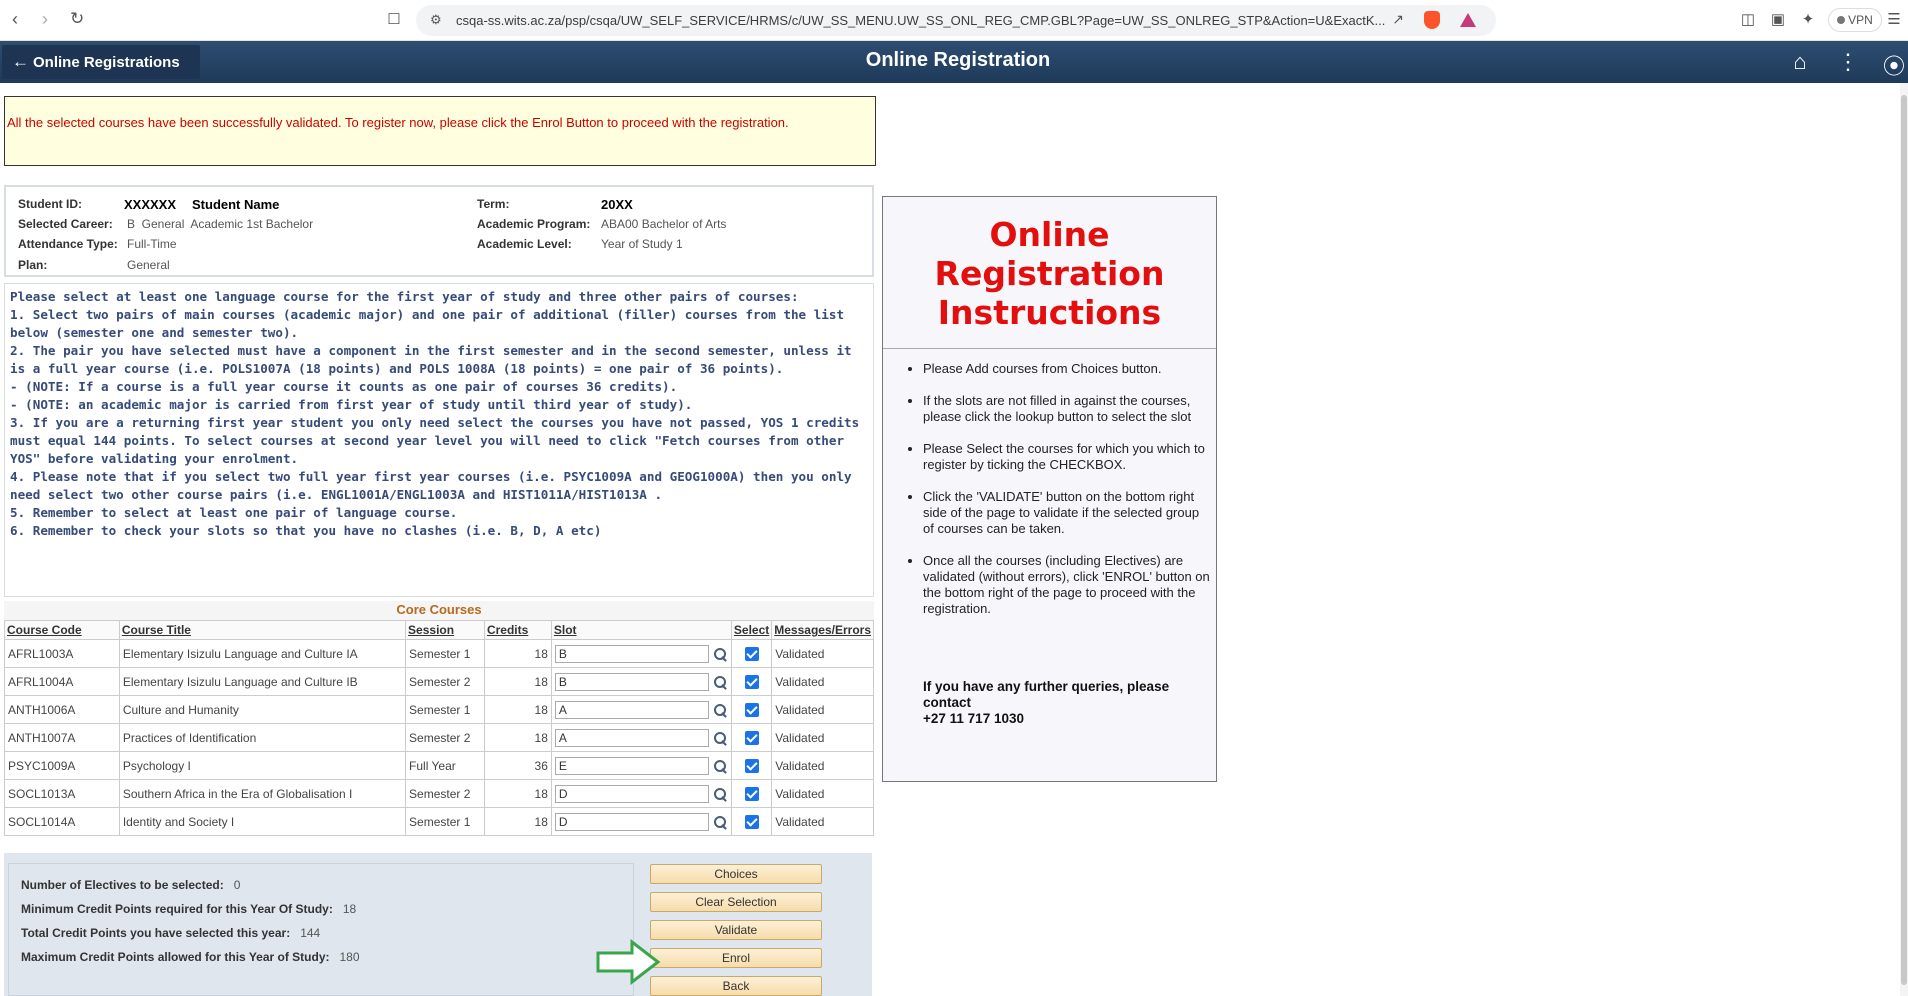  Describe the element at coordinates (958, 60) in the screenshot. I see `page-title: Online Registration` at that location.